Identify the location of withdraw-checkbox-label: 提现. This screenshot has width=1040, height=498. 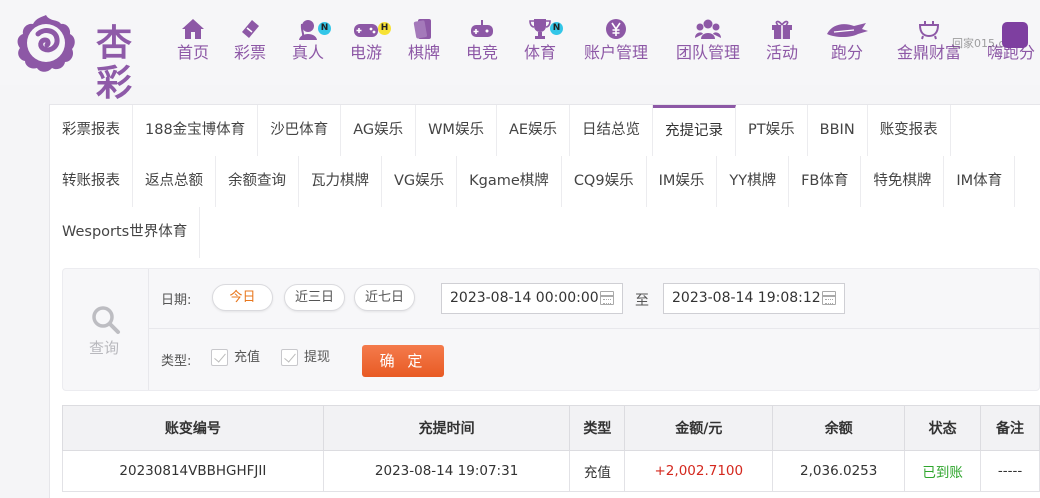
(317, 357).